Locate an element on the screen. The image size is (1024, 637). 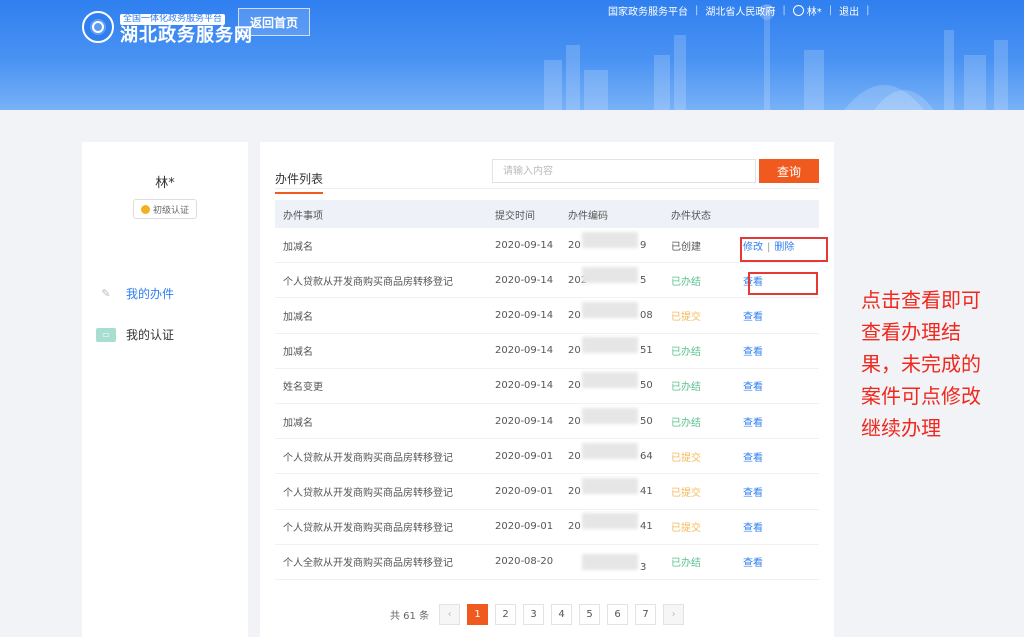
table-row: 加减名 2020-09-14 20 51 已办结 查看 is located at coordinates (547, 351).